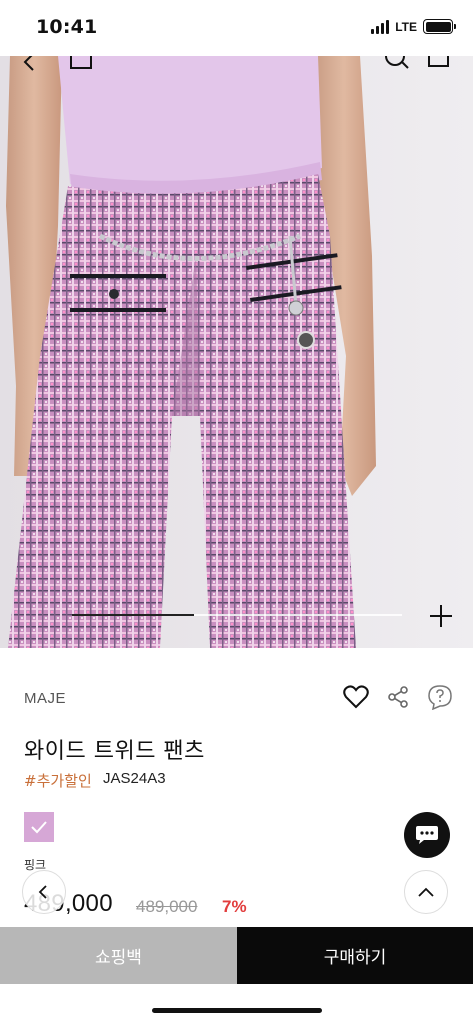 The height and width of the screenshot is (1024, 473). I want to click on home-nav-button, so click(81, 66).